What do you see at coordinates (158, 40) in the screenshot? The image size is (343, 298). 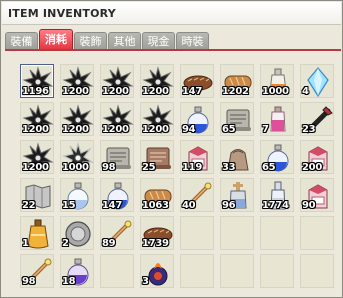 I see `tab-cash: 現金` at bounding box center [158, 40].